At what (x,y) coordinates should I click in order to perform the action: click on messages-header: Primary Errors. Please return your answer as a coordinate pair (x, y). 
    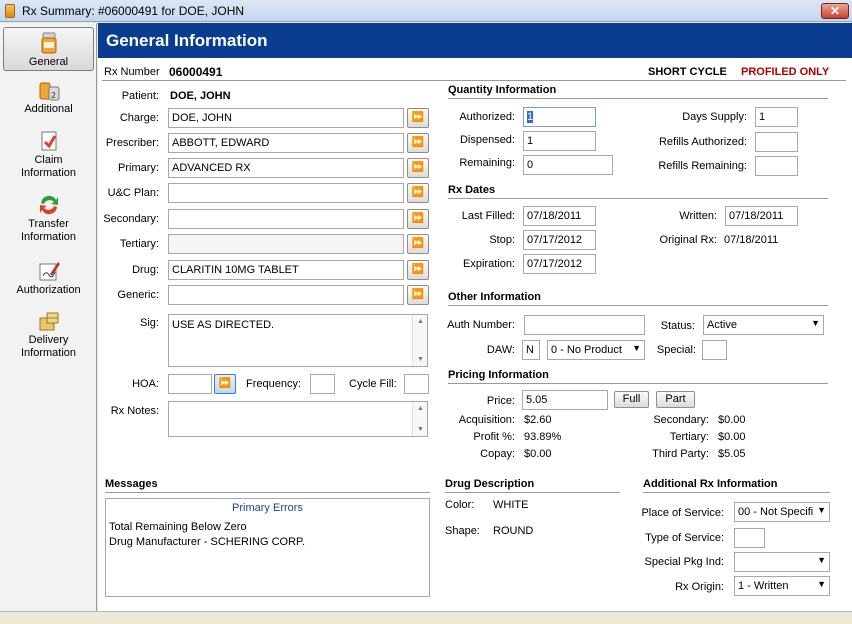
    Looking at the image, I should click on (267, 508).